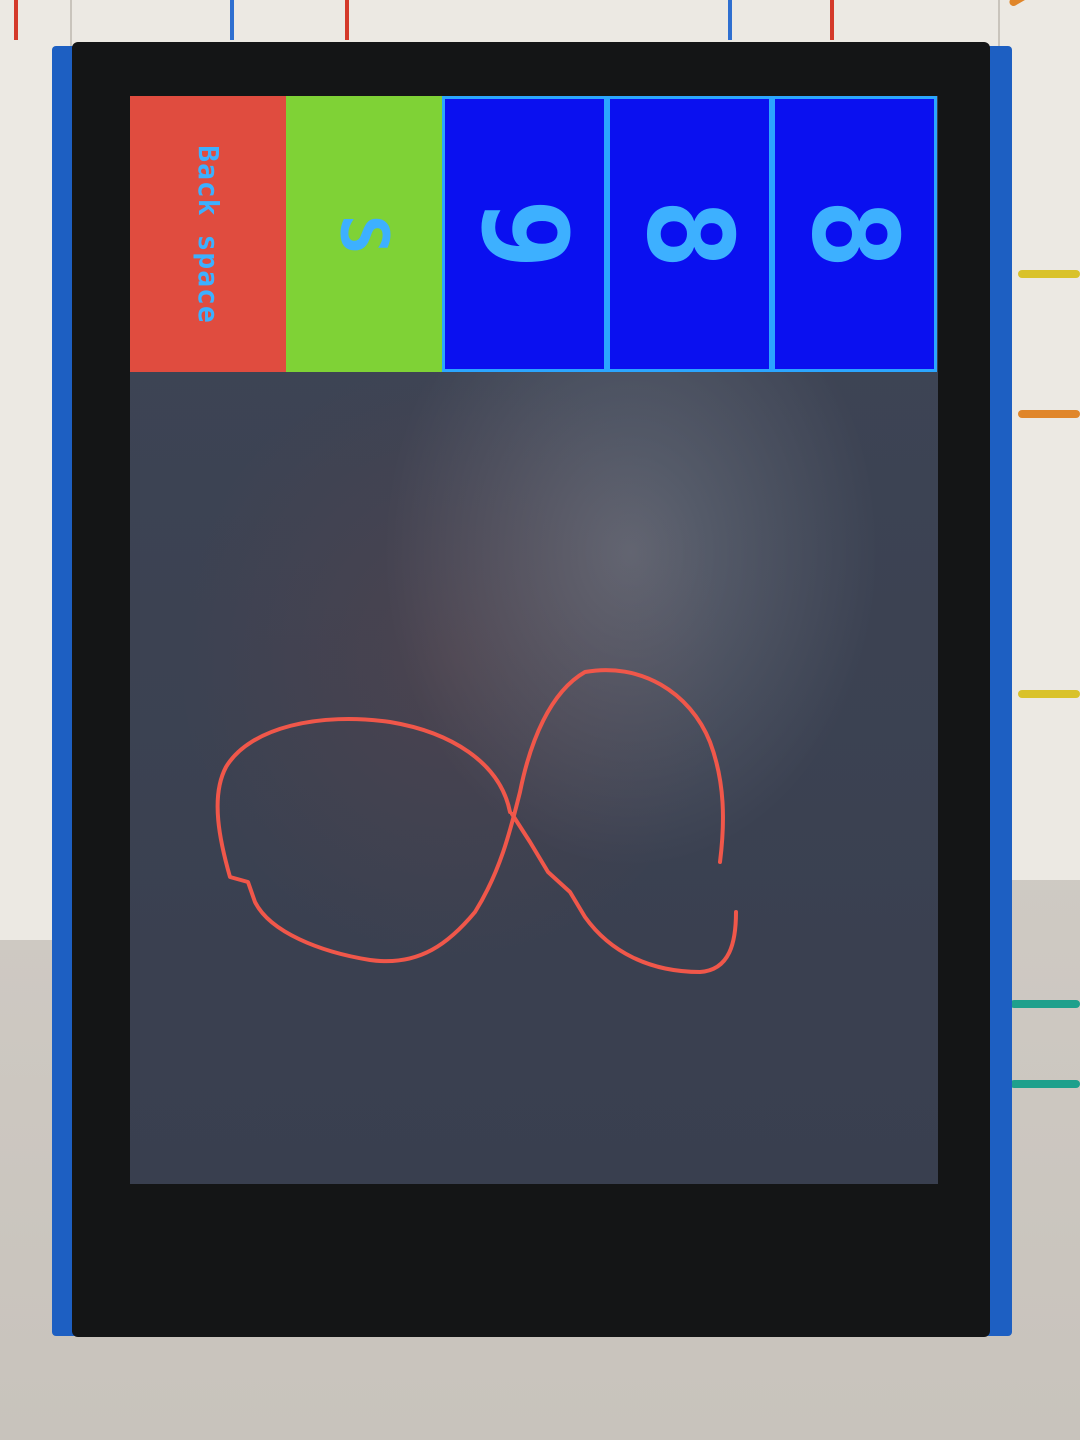 The image size is (1080, 1440). I want to click on digit-key-1: 9, so click(524, 234).